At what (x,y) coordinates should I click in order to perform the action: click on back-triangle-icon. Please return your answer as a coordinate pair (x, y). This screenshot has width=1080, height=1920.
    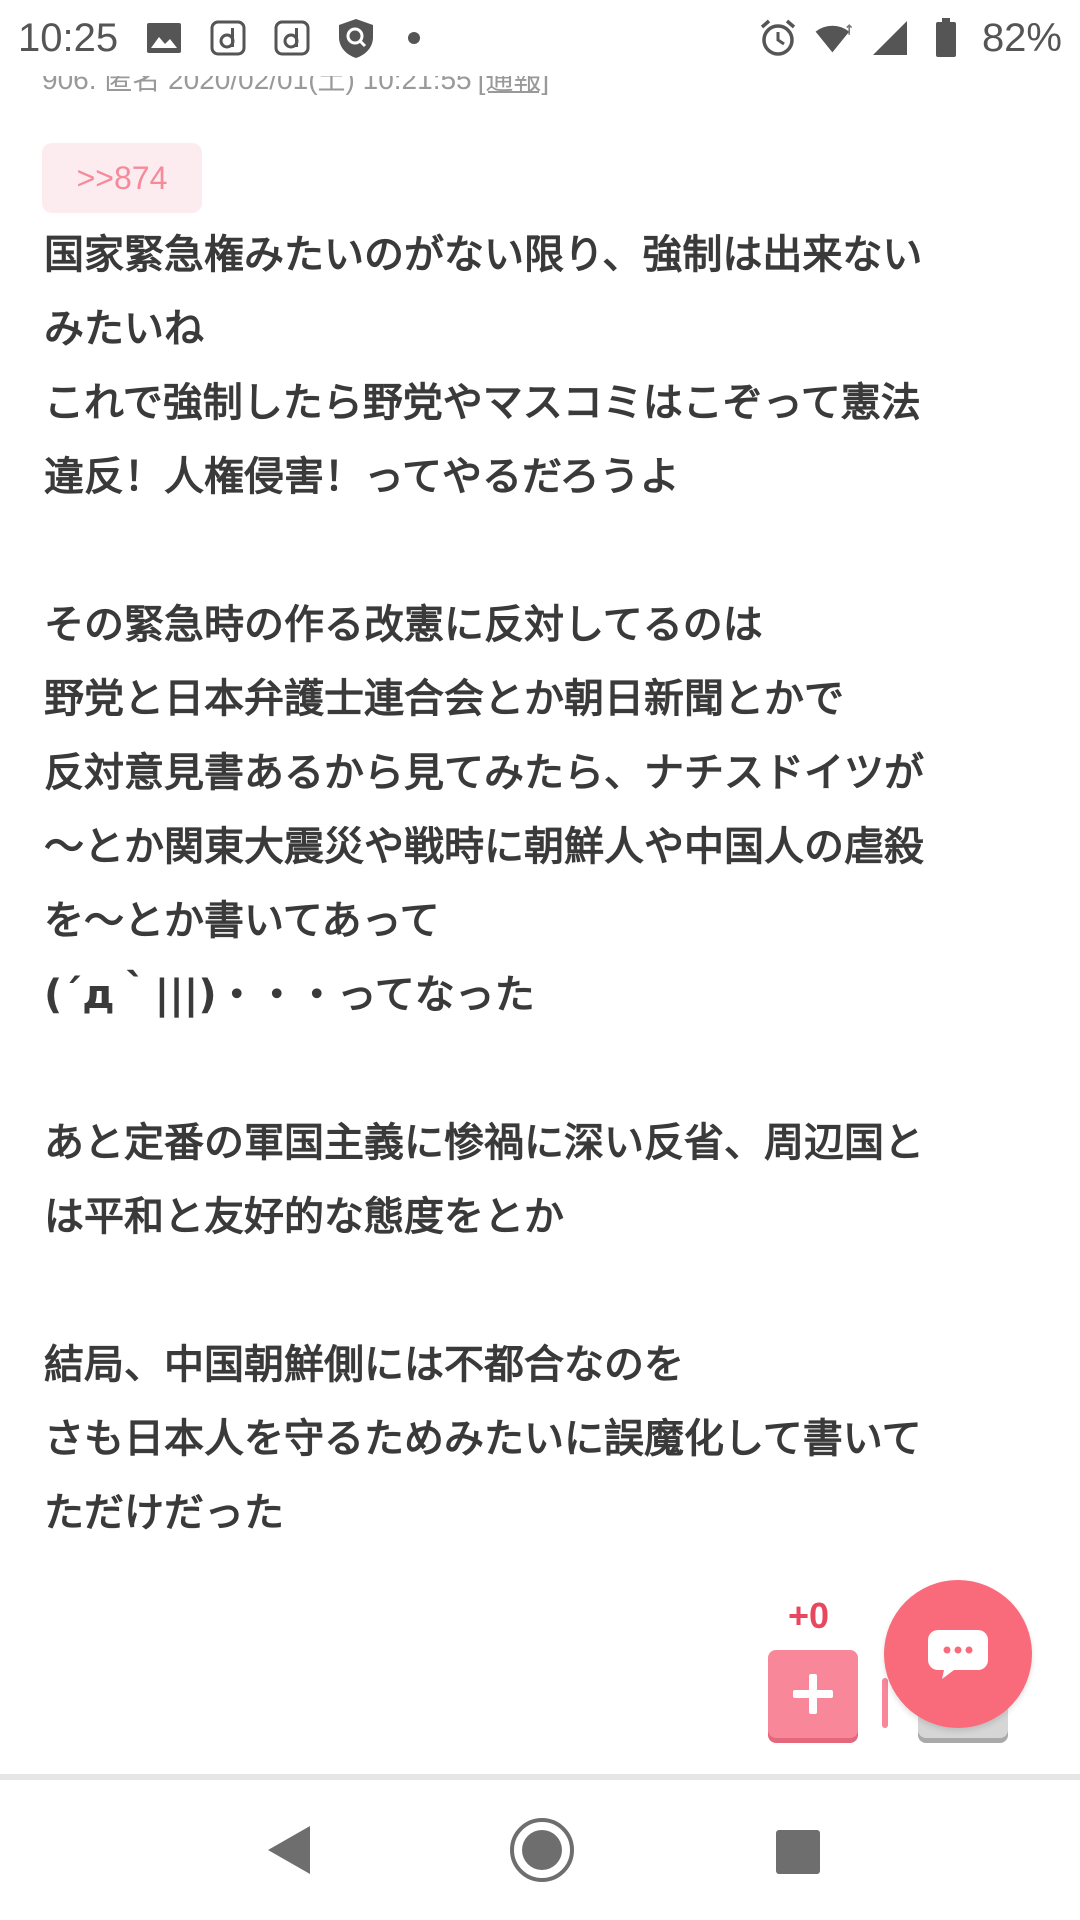
    Looking at the image, I should click on (289, 1850).